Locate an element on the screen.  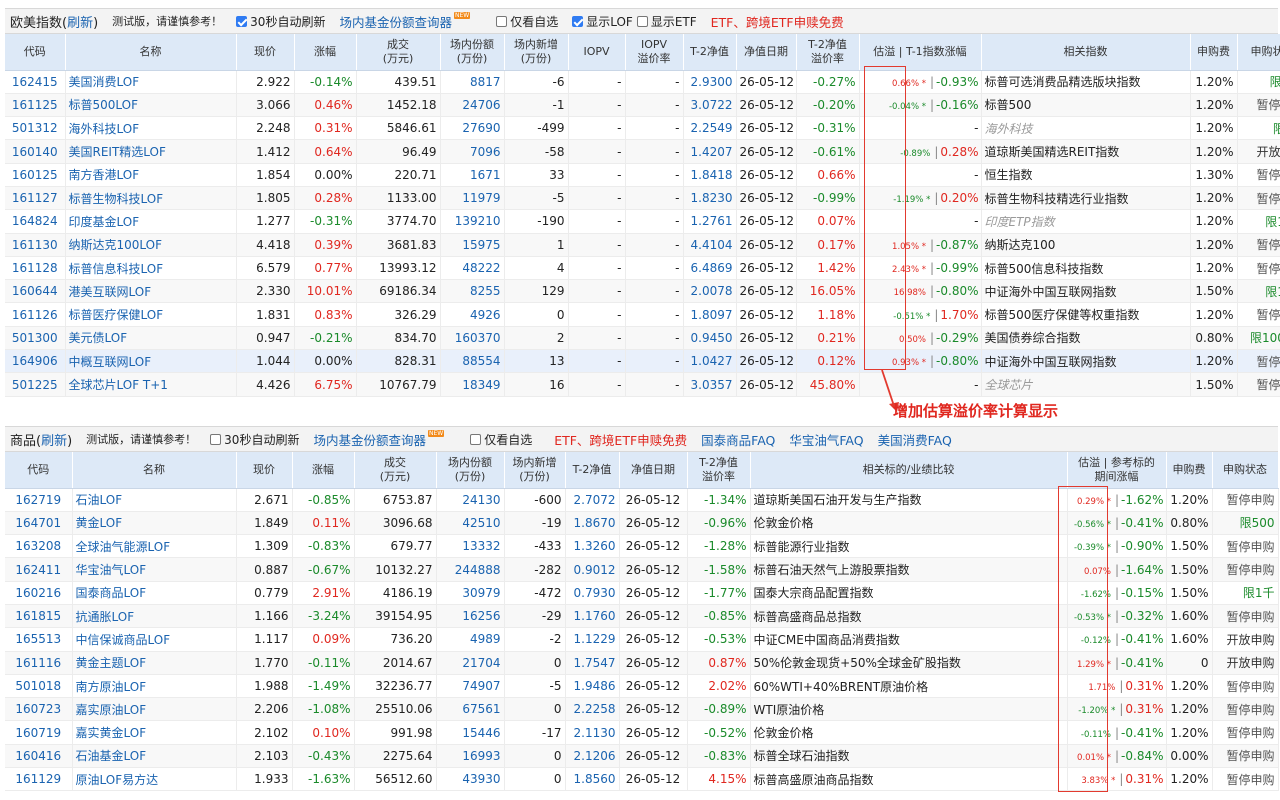
fund-code-link: 161125 is located at coordinates (35, 105).